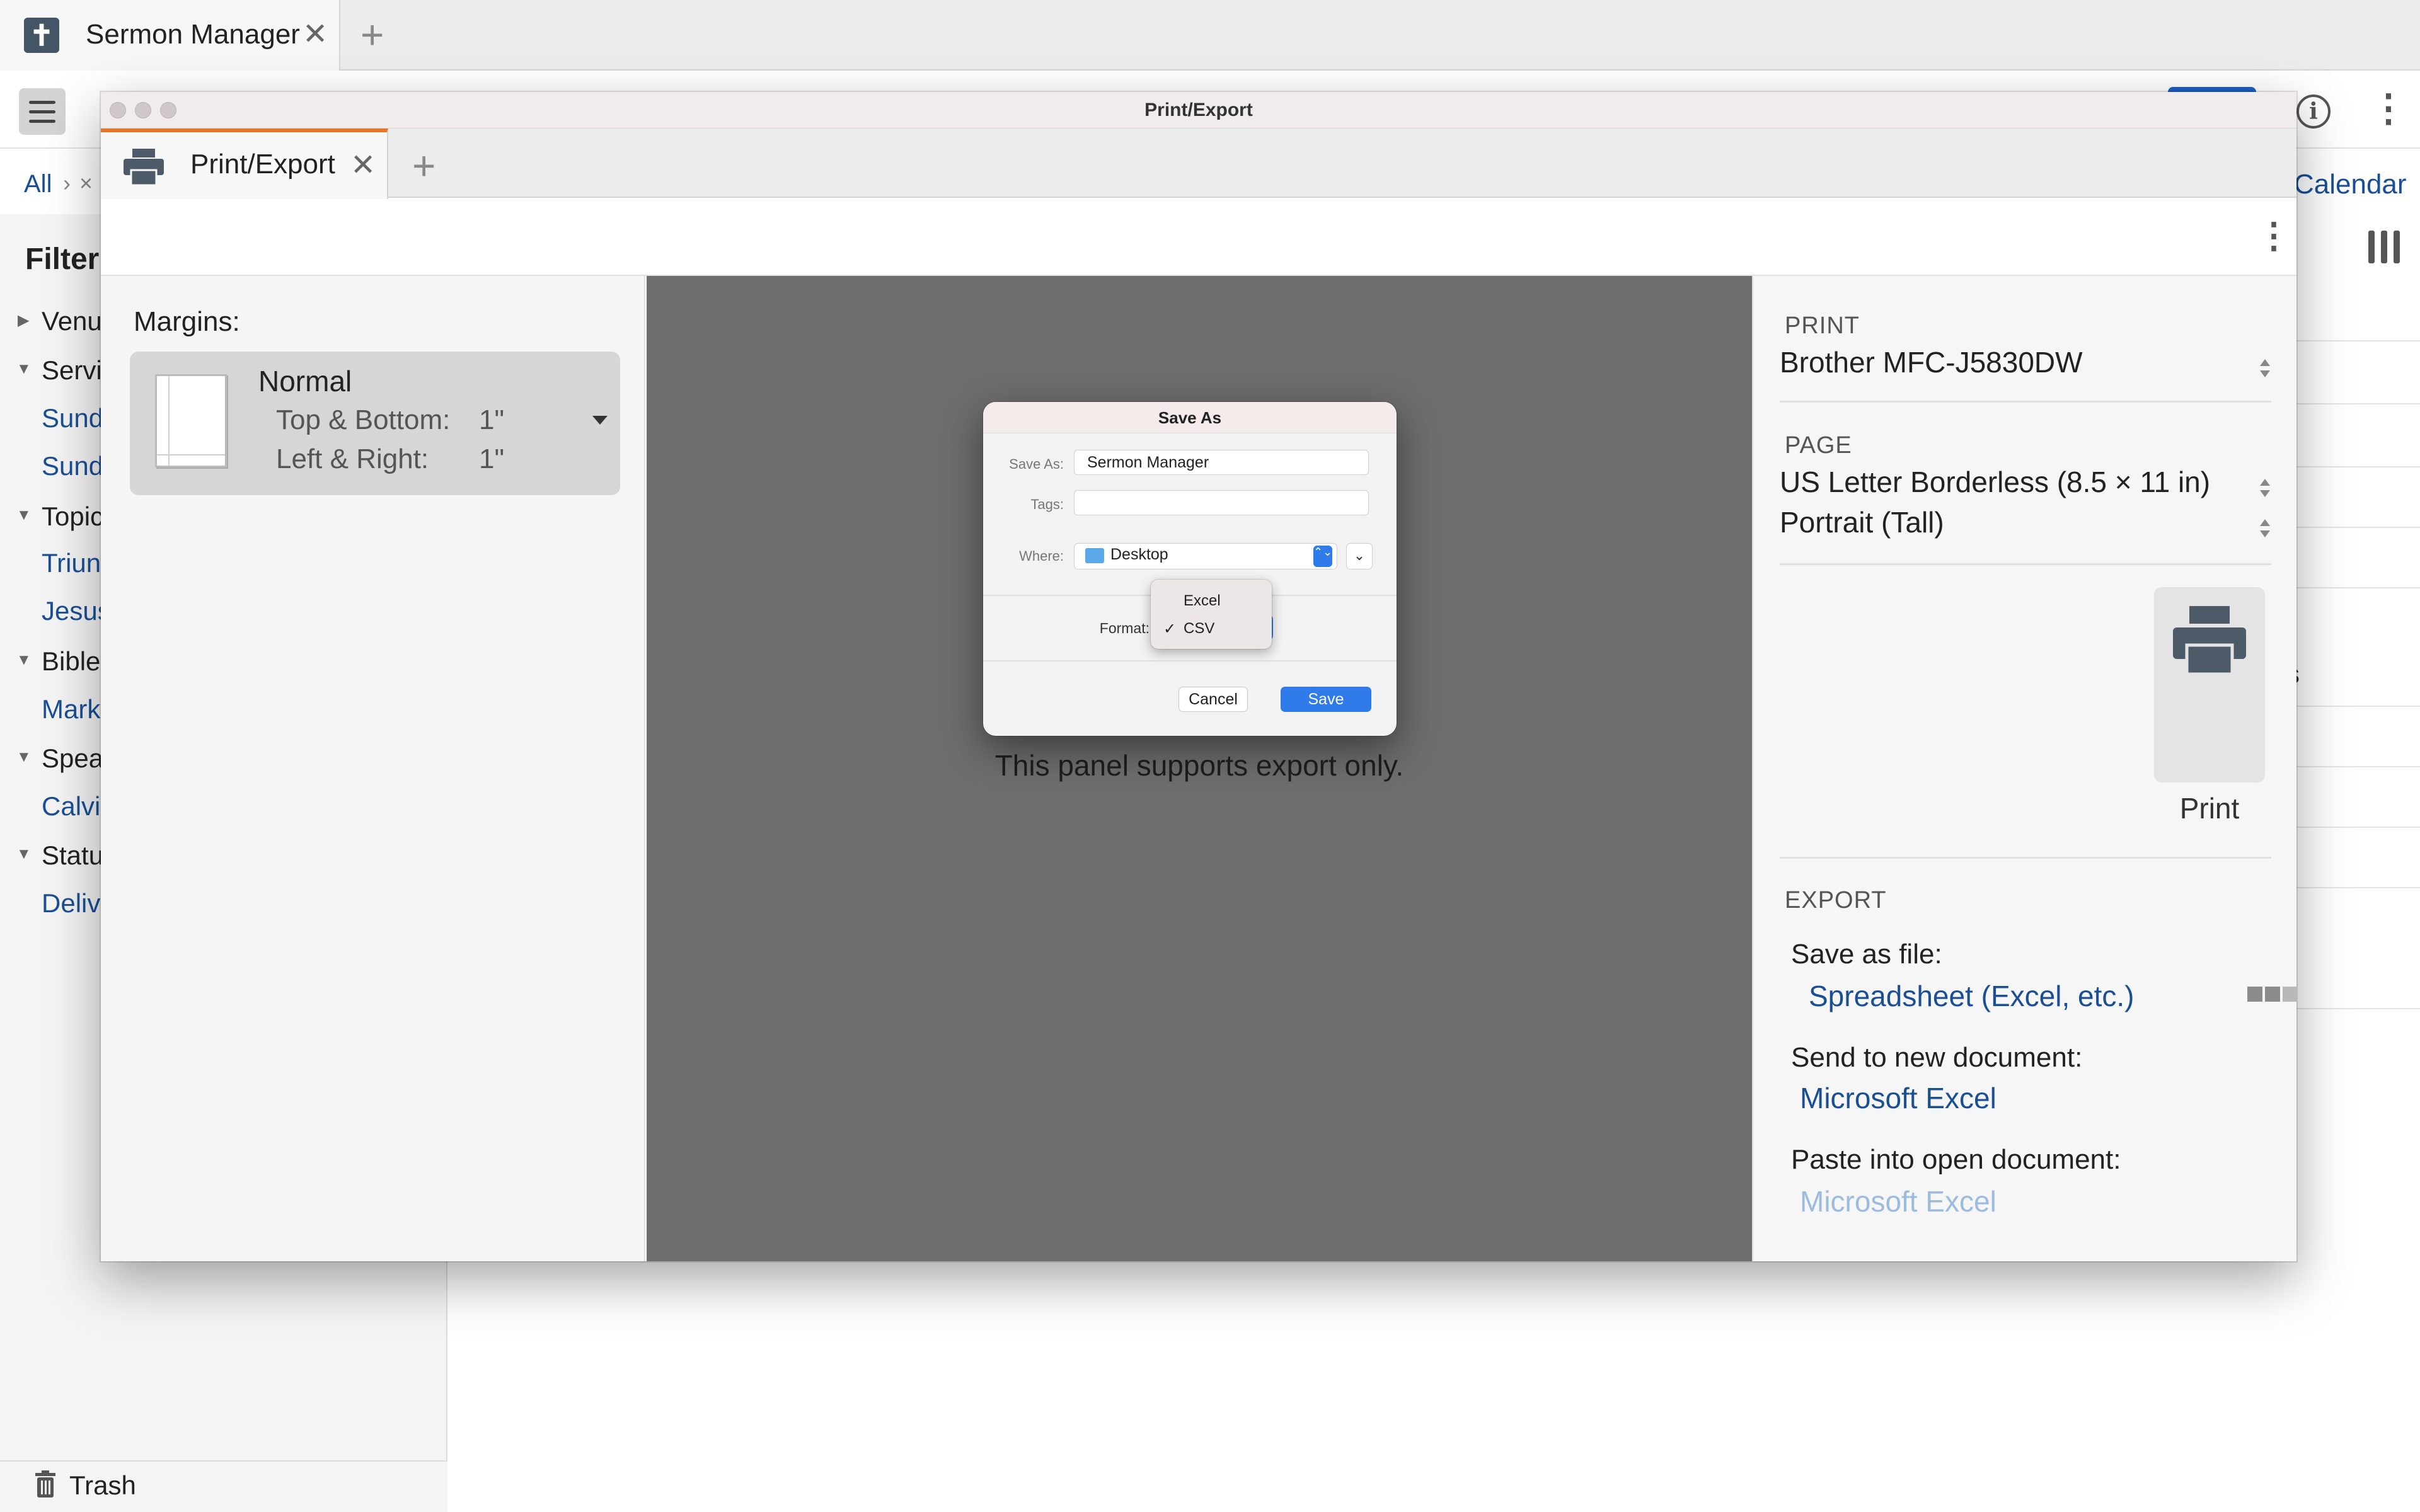  Describe the element at coordinates (1213, 699) in the screenshot. I see `cancel-button: Cancel` at that location.